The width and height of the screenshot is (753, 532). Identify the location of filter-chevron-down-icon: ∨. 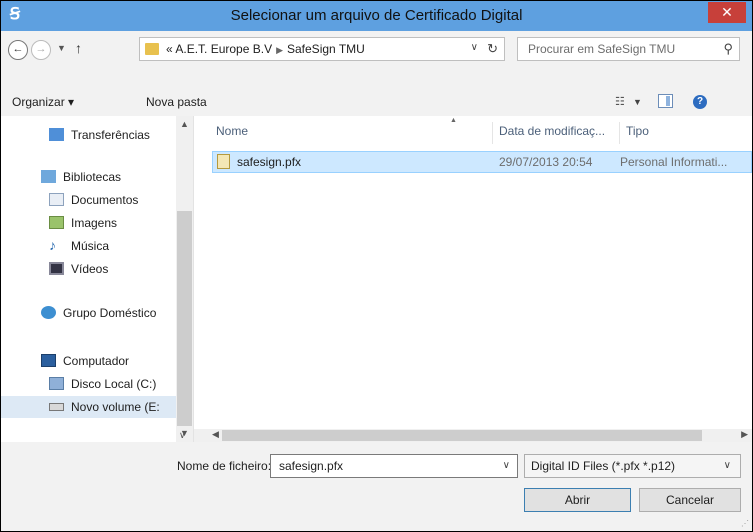
(727, 465).